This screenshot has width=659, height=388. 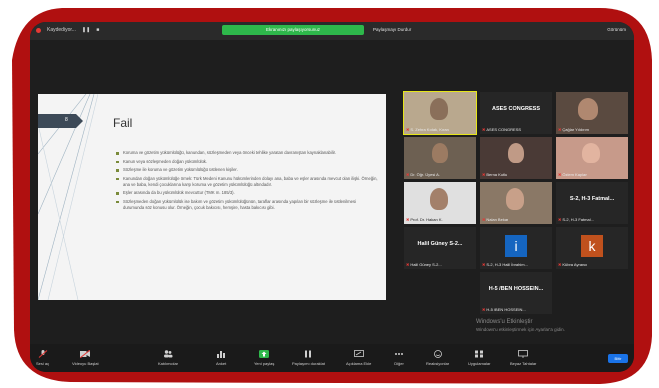 What do you see at coordinates (497, 174) in the screenshot?
I see `participant-name: Berna Kutlu` at bounding box center [497, 174].